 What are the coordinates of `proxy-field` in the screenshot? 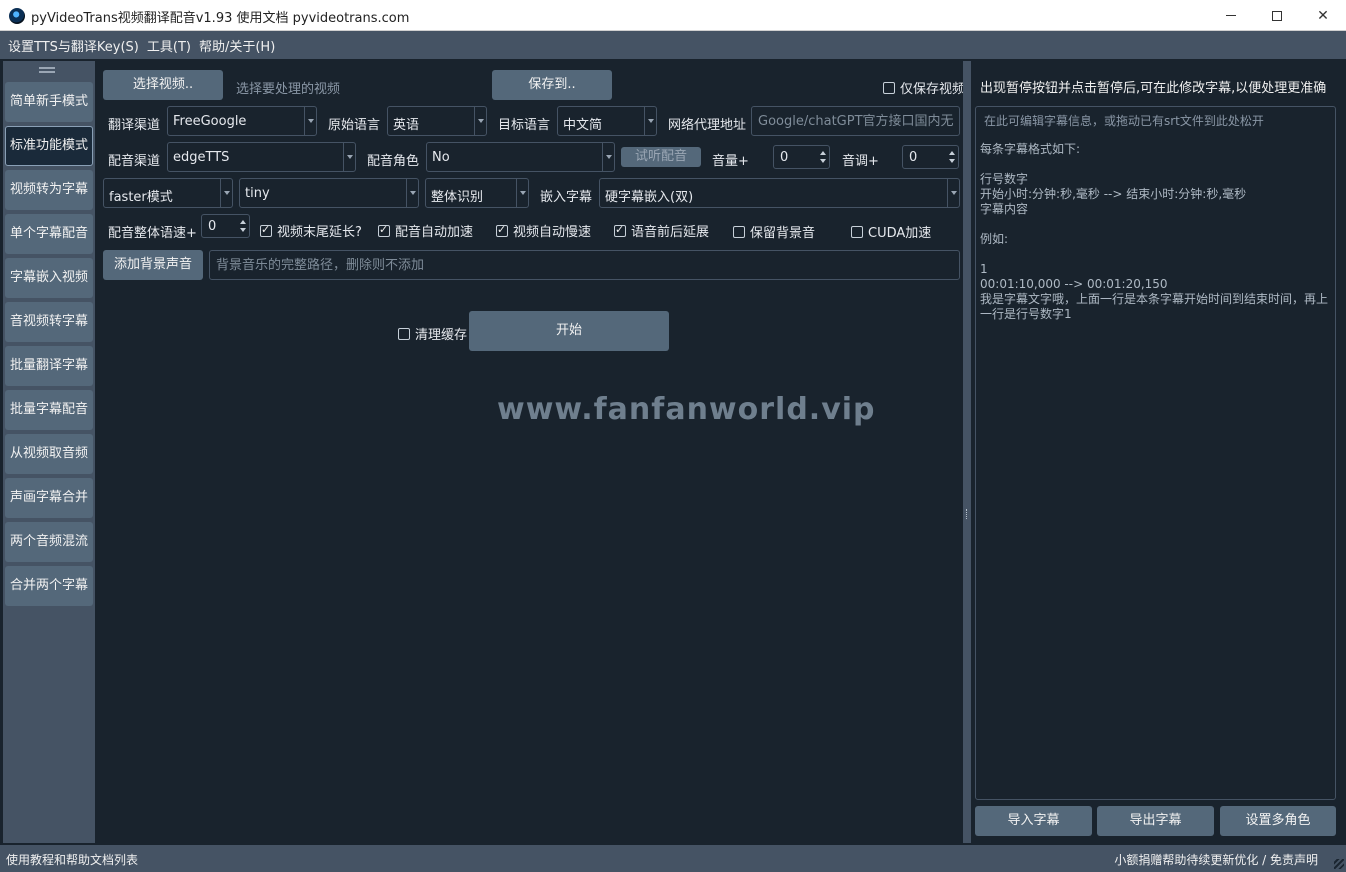 It's located at (855, 121).